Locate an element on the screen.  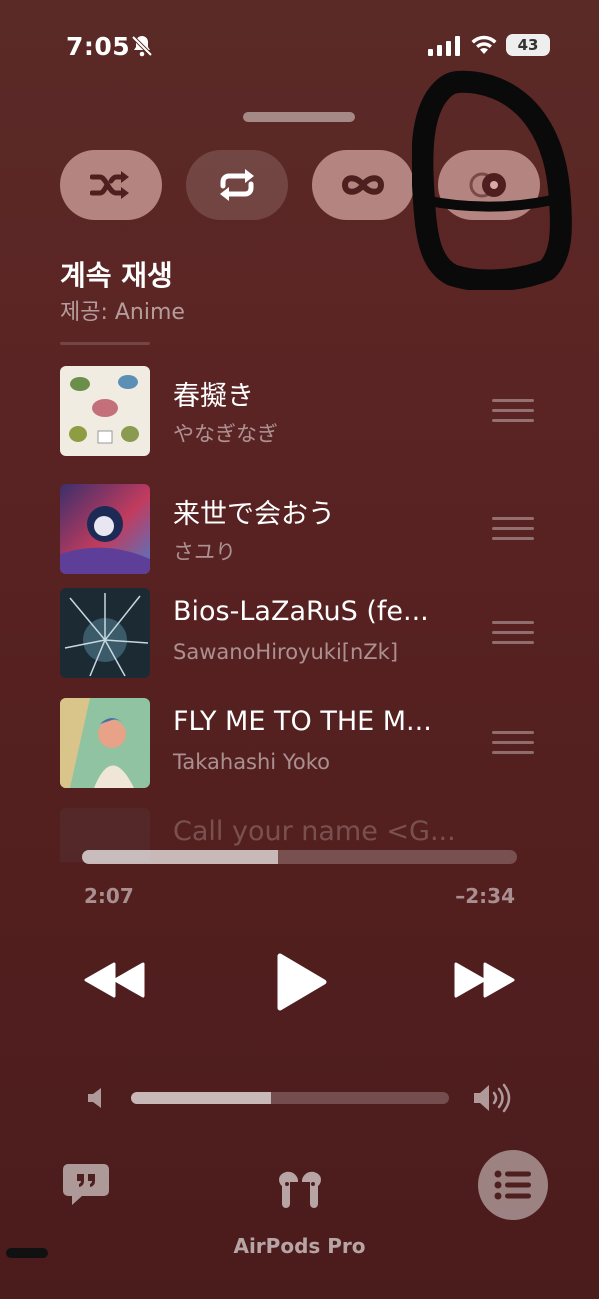
queue-button is located at coordinates (513, 1185).